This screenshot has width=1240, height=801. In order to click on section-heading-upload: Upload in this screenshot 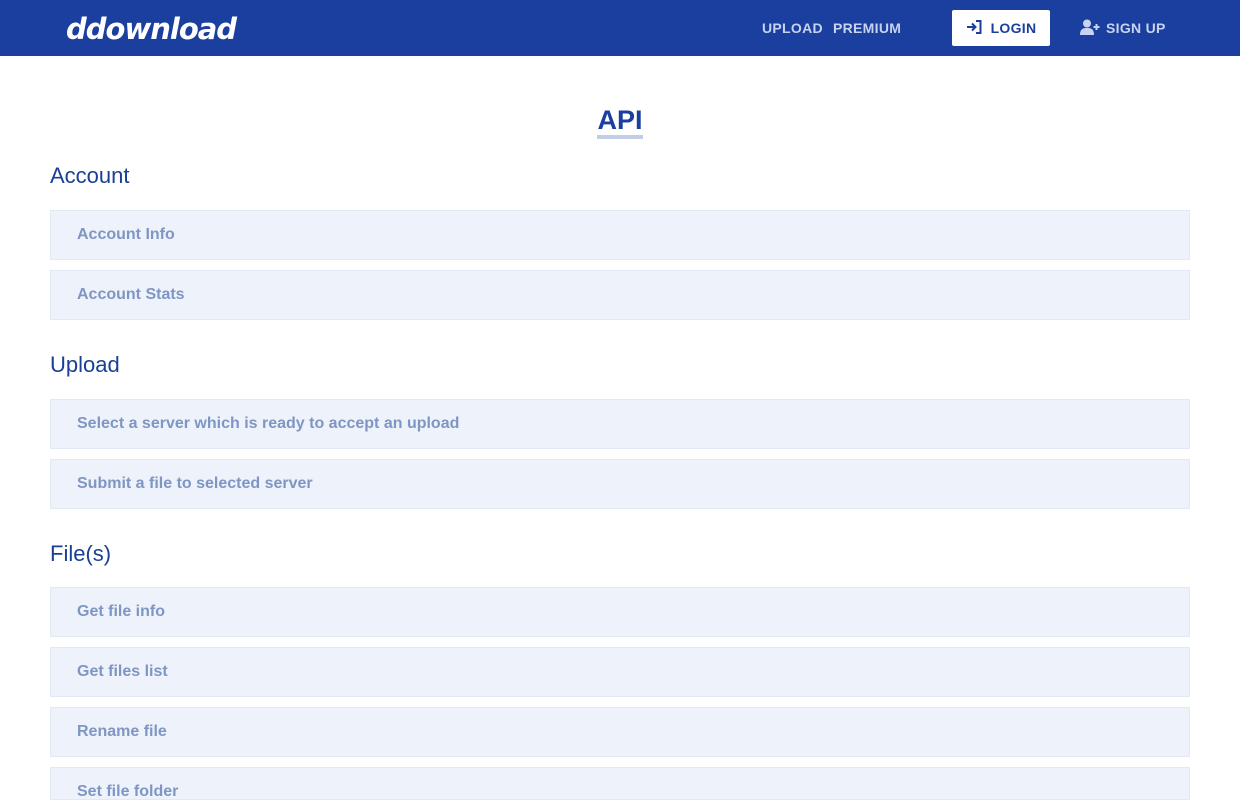, I will do `click(85, 364)`.